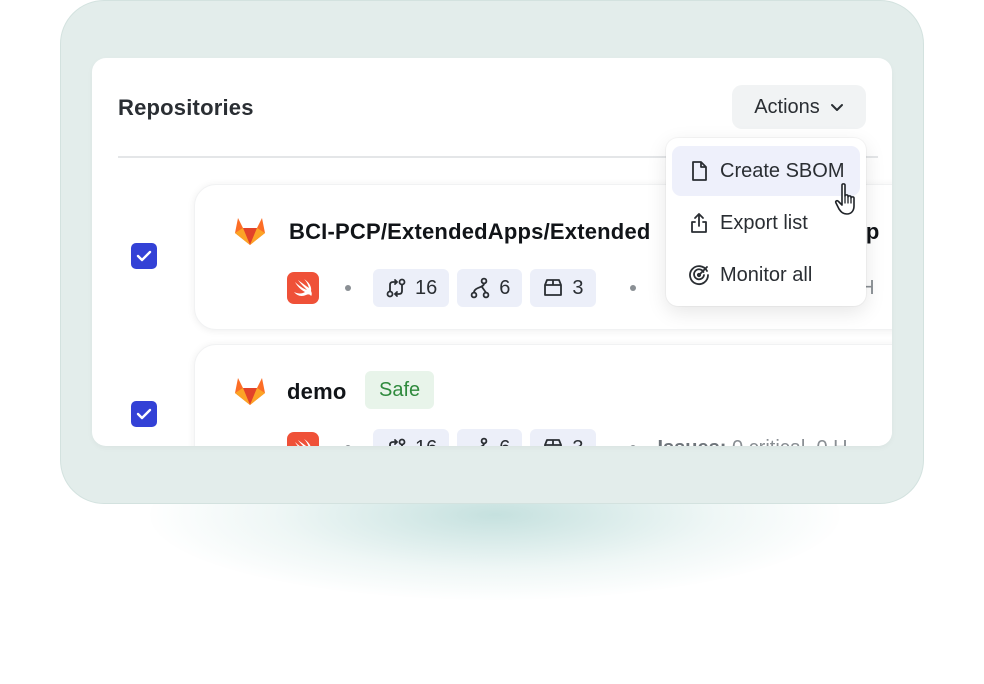  I want to click on hand-cursor-icon, so click(844, 199).